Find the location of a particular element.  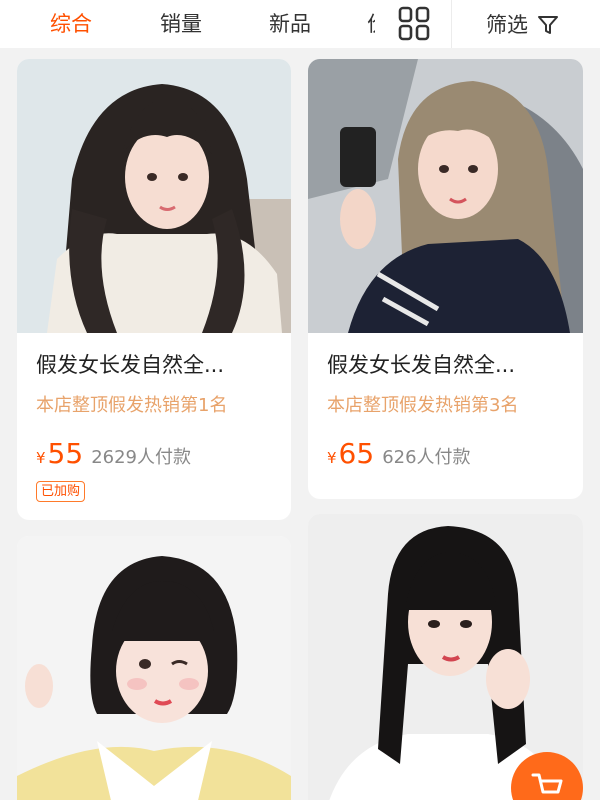

tab-new: 新品 is located at coordinates (290, 24).